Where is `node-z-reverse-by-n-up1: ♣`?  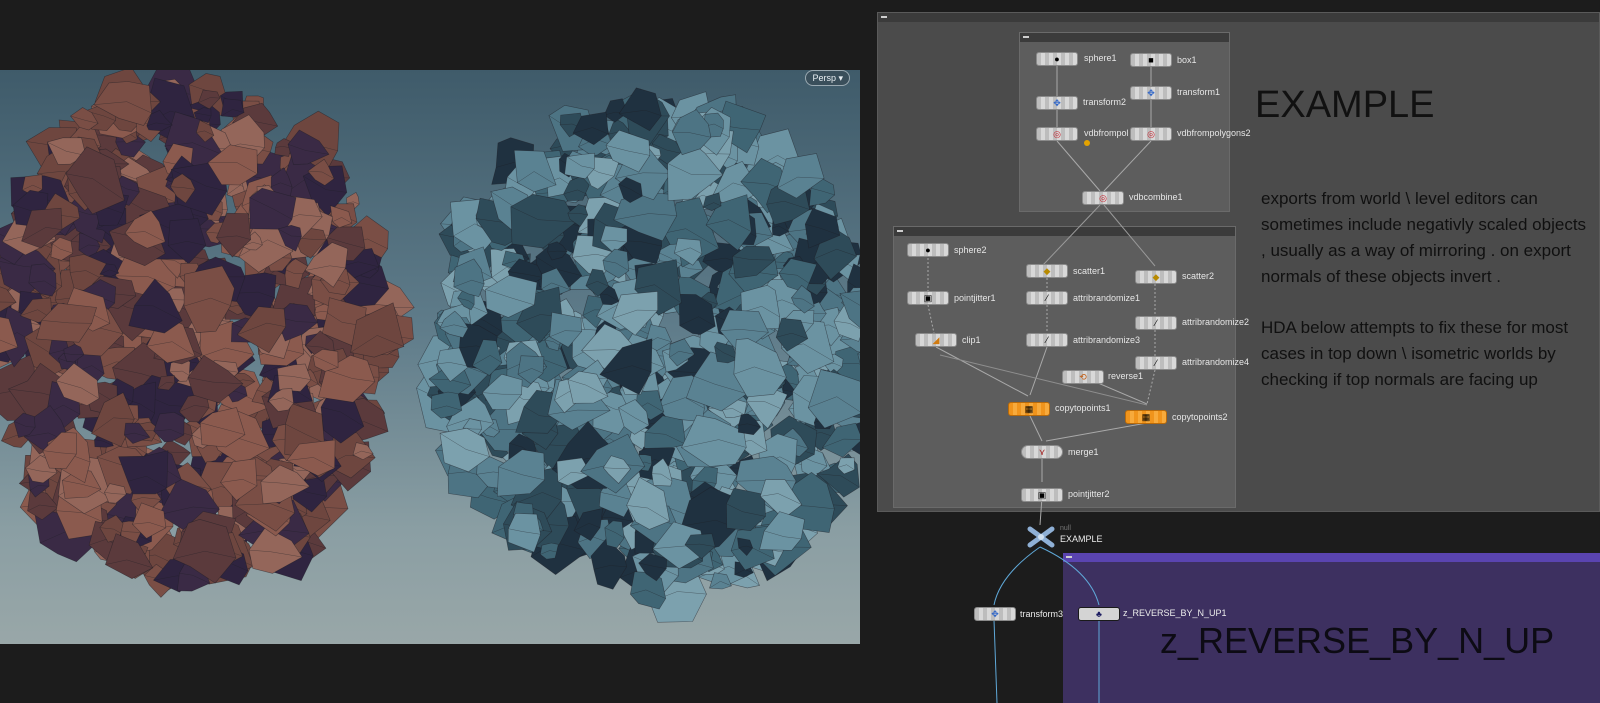
node-z-reverse-by-n-up1: ♣ is located at coordinates (1099, 614).